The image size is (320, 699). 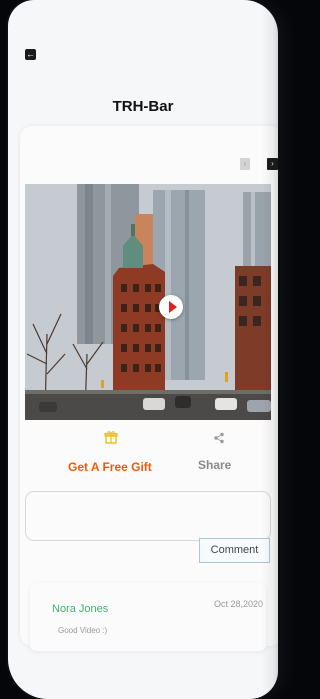 I want to click on back-arrow-icon: ←, so click(x=30, y=54).